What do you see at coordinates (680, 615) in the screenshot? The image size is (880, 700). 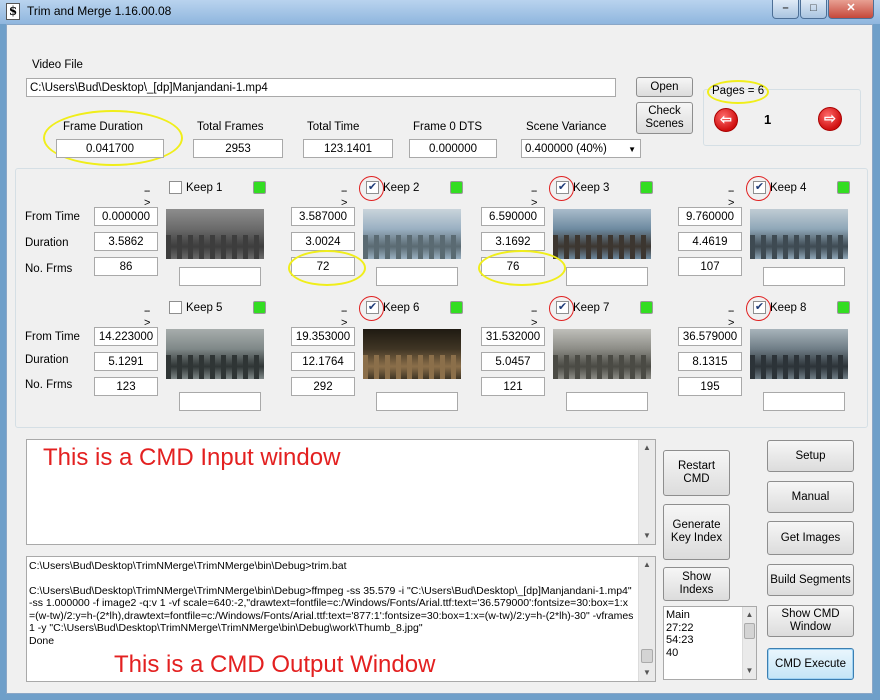 I see `list-item: Main` at bounding box center [680, 615].